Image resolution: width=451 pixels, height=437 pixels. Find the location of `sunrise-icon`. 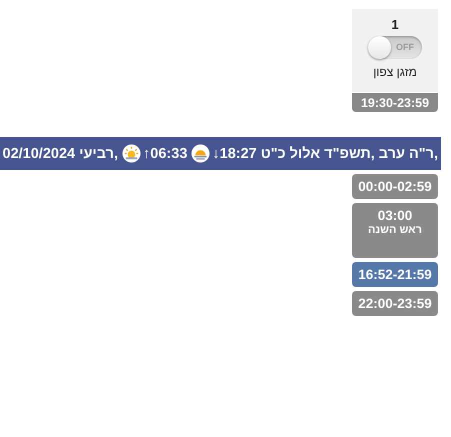

sunrise-icon is located at coordinates (132, 153).